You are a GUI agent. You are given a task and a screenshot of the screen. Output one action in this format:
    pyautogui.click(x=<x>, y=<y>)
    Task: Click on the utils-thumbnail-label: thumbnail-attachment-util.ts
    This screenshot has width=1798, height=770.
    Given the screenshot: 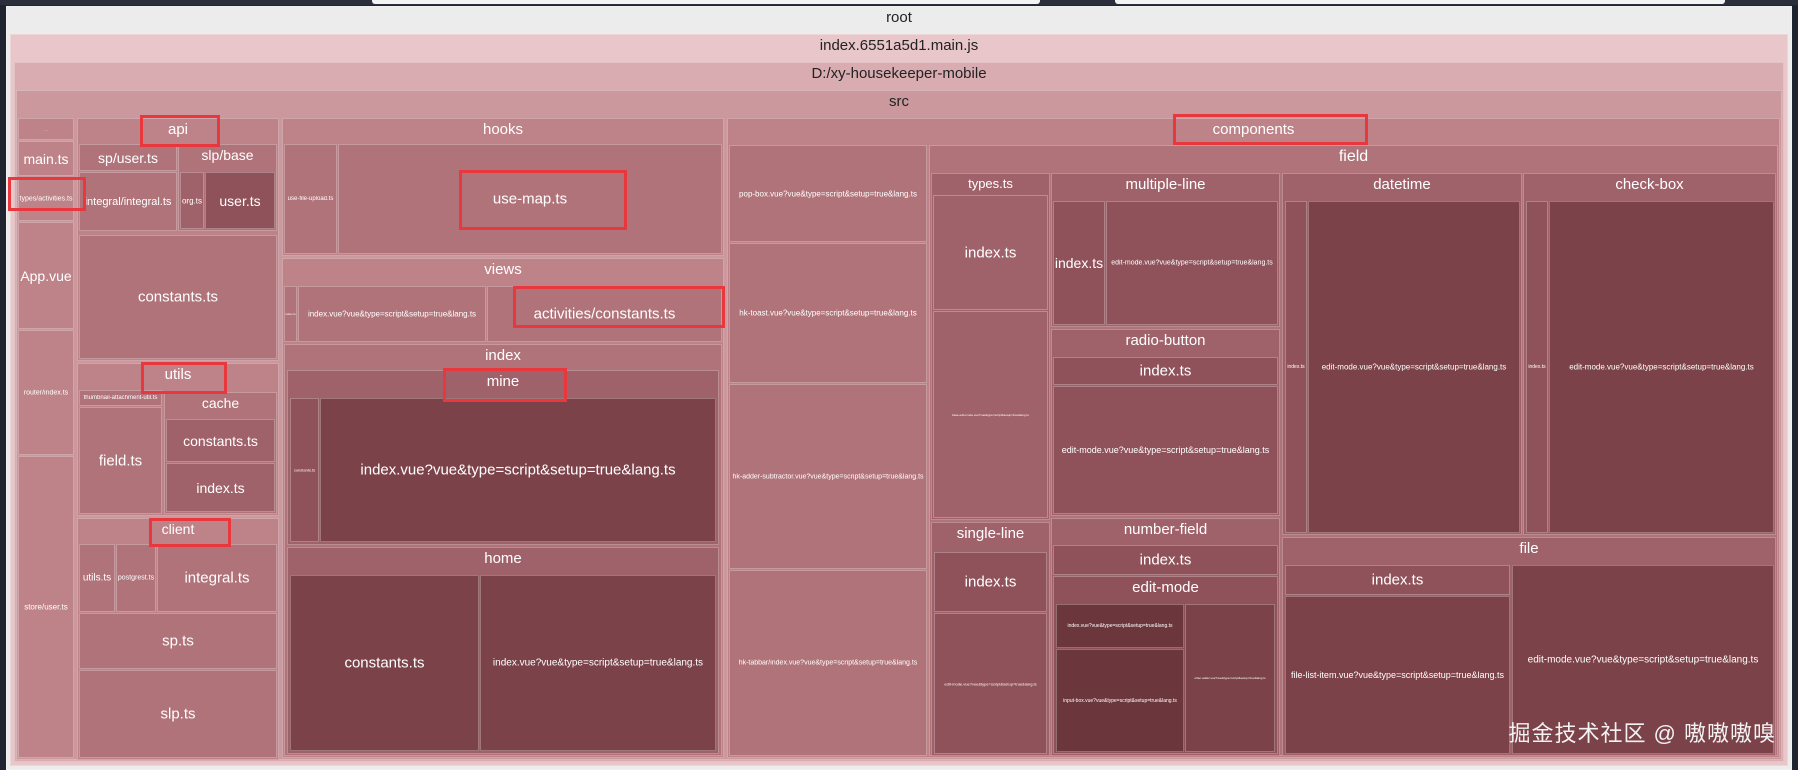 What is the action you would take?
    pyautogui.click(x=120, y=398)
    